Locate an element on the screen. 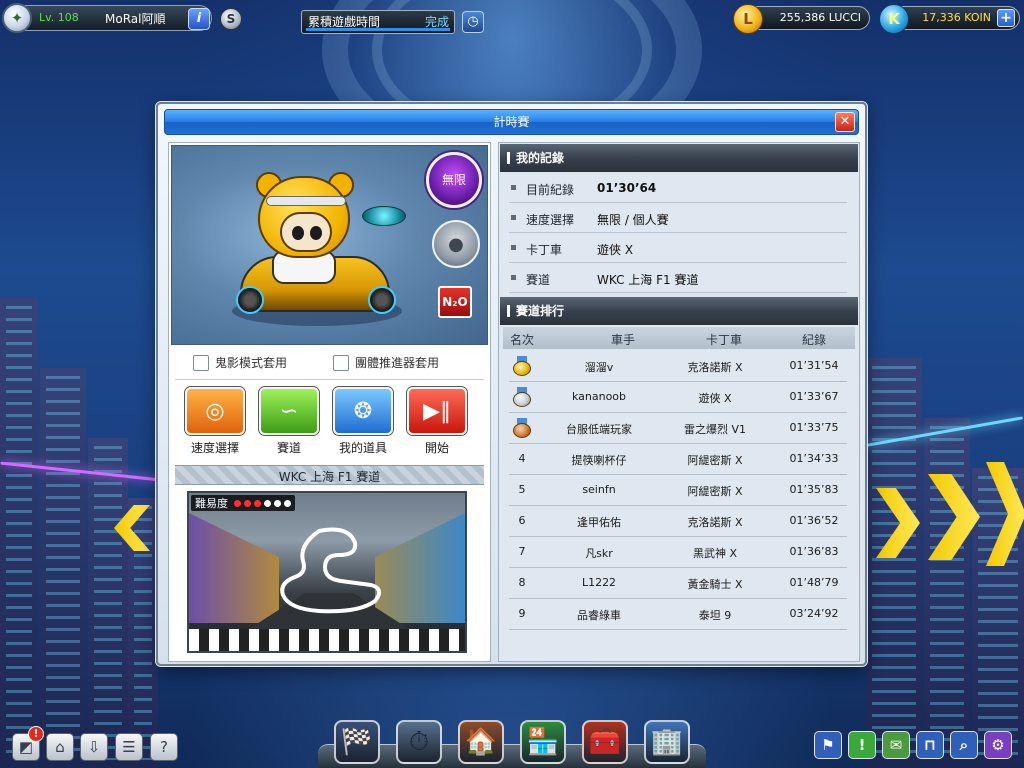  garage-icon: 🏠 is located at coordinates (481, 742).